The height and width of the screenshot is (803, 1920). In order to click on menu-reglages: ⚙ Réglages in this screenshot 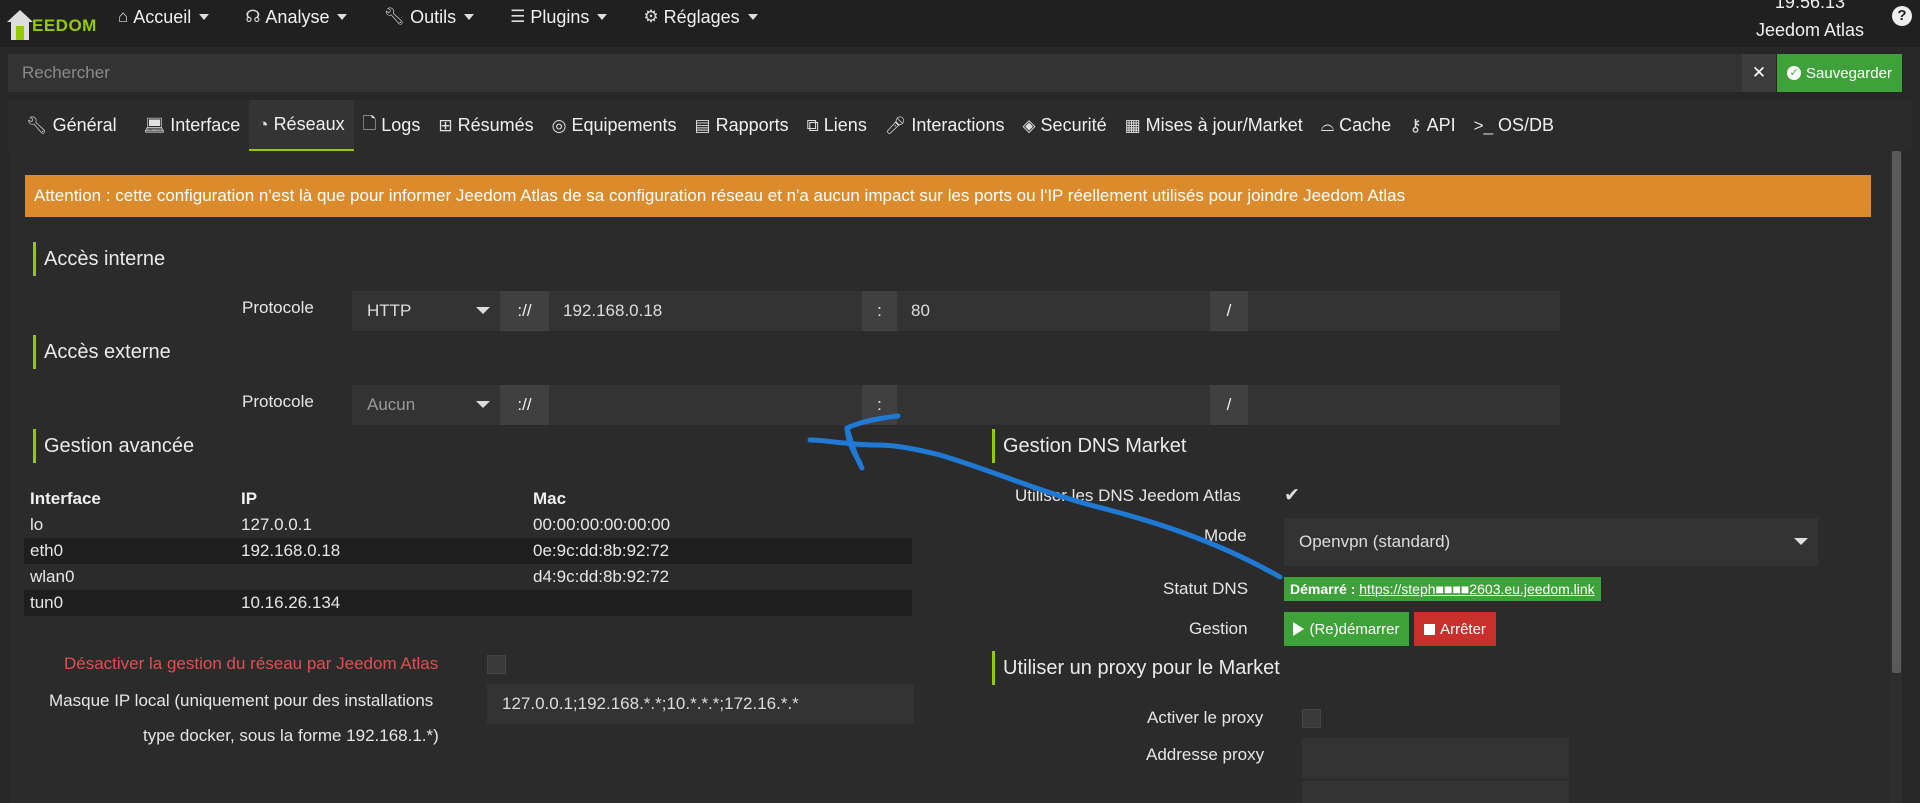, I will do `click(700, 17)`.